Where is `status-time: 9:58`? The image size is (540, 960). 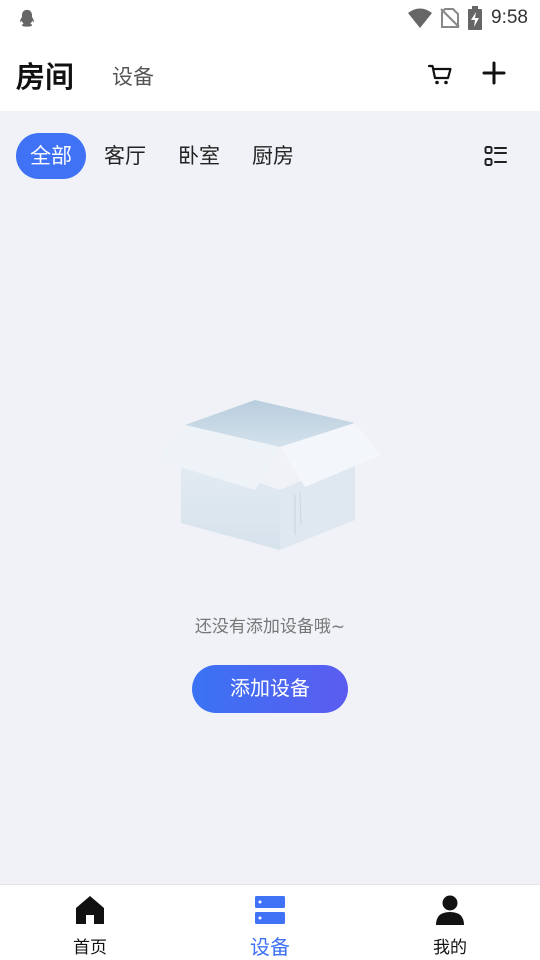
status-time: 9:58 is located at coordinates (509, 17).